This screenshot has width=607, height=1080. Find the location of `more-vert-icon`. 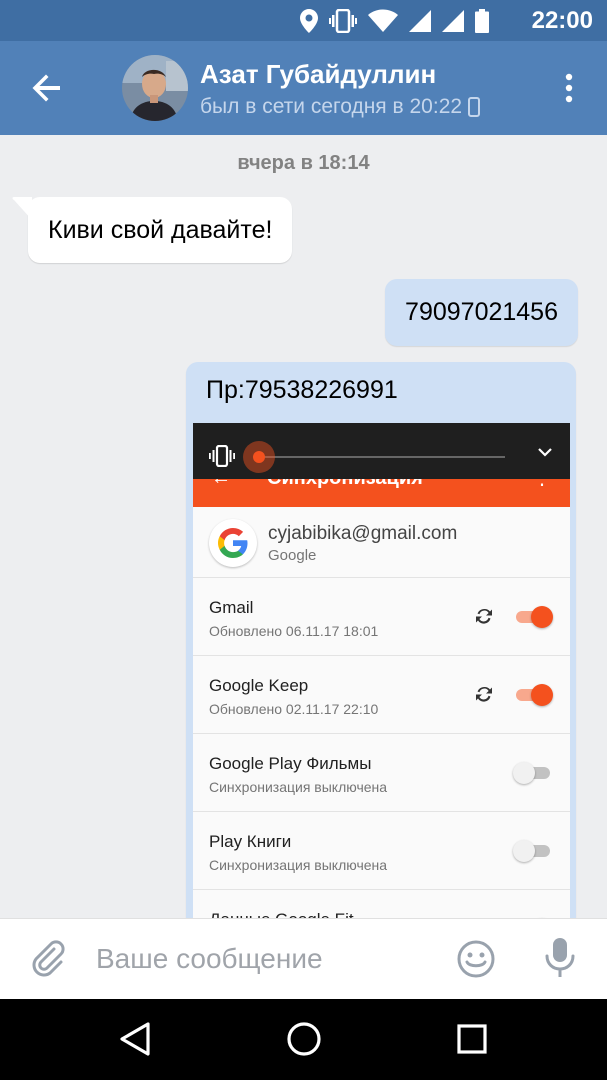

more-vert-icon is located at coordinates (569, 88).